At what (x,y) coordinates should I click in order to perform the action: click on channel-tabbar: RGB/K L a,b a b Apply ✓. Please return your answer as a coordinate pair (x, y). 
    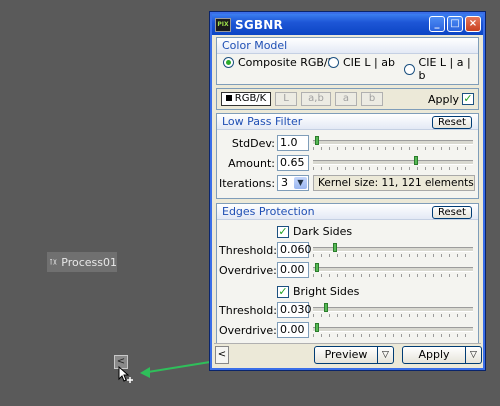
    Looking at the image, I should click on (347, 99).